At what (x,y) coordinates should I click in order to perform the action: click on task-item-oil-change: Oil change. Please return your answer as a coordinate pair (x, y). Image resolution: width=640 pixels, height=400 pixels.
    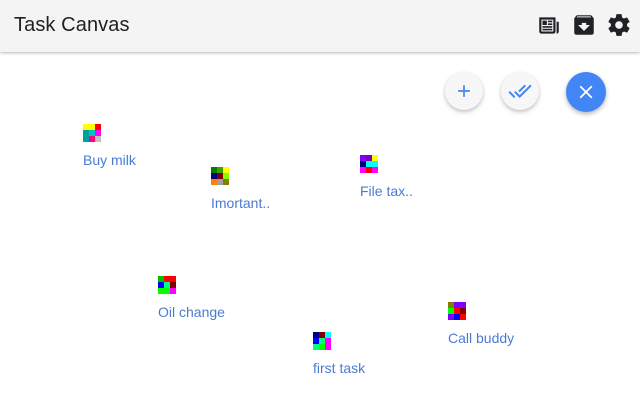
    Looking at the image, I should click on (191, 298).